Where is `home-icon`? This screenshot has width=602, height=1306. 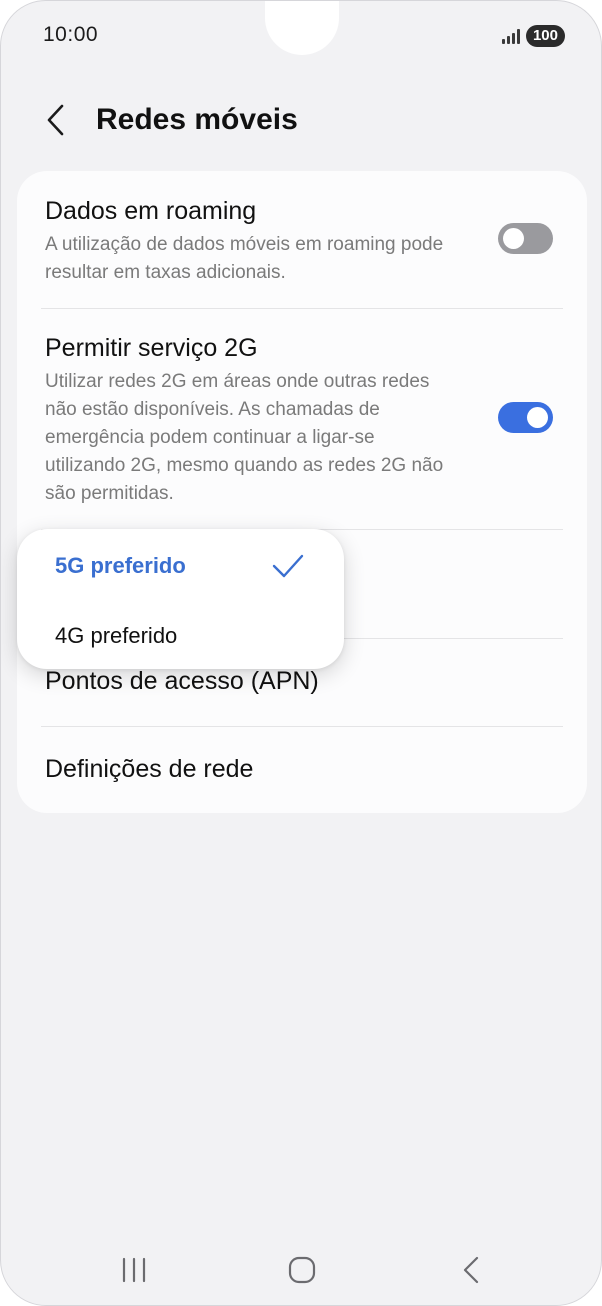 home-icon is located at coordinates (302, 1270).